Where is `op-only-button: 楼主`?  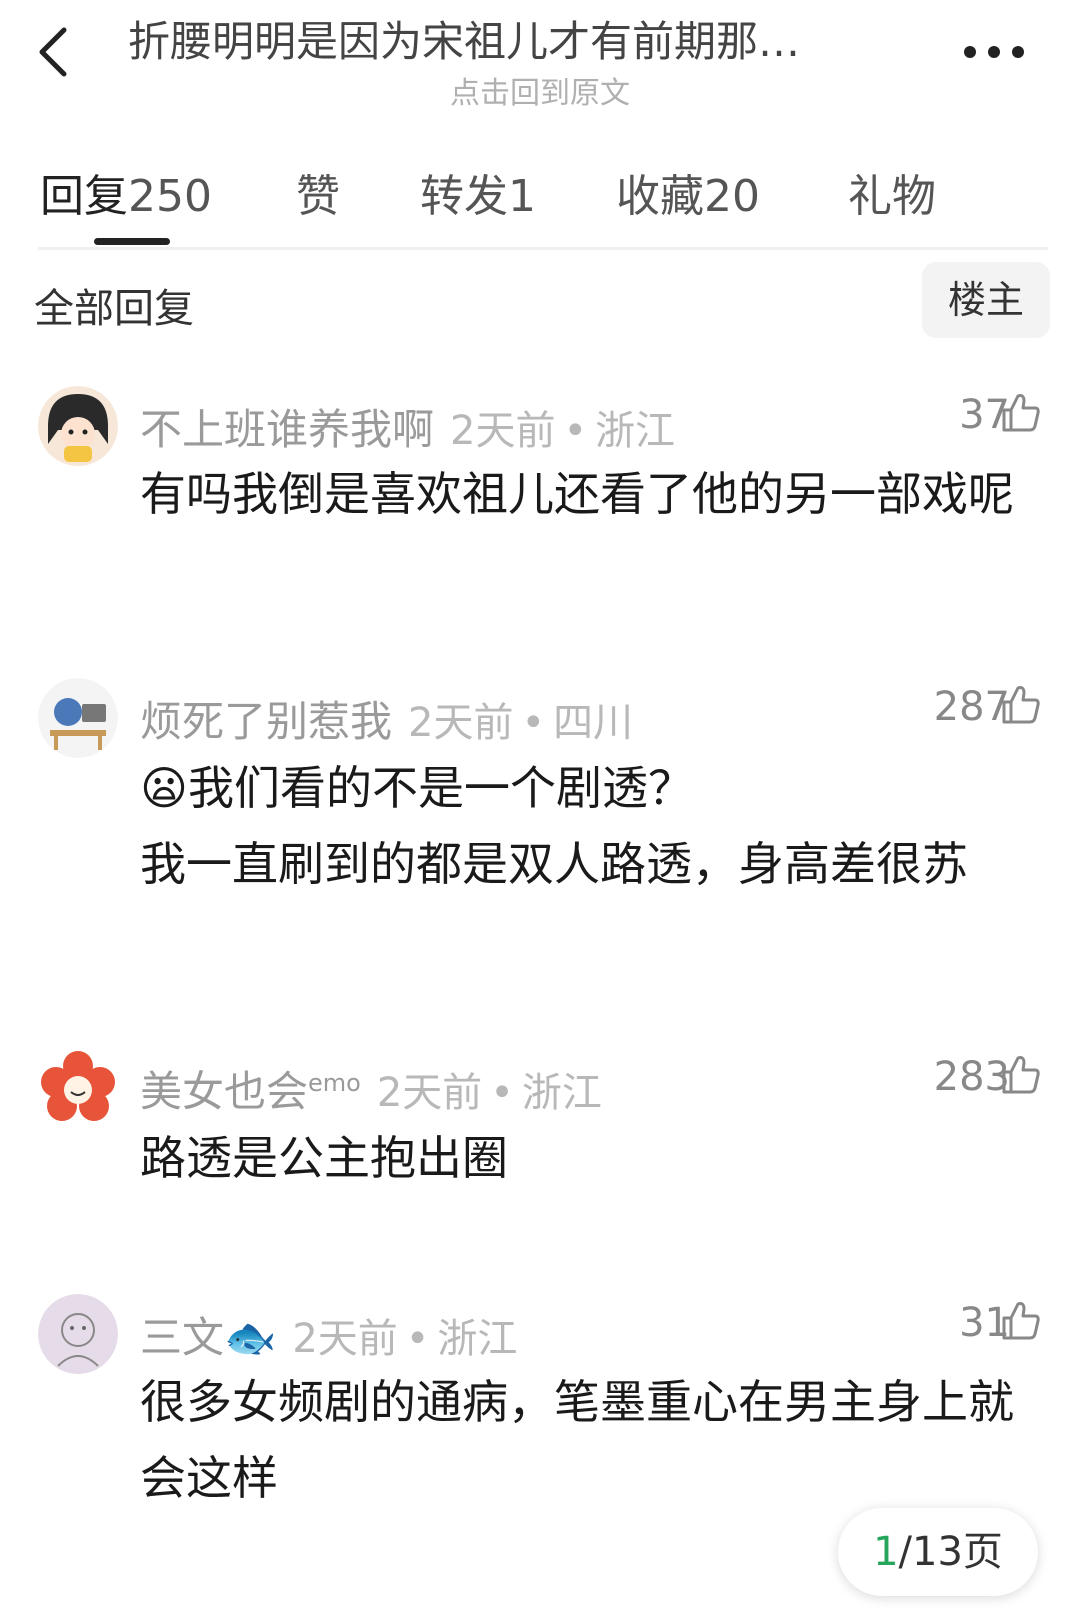
op-only-button: 楼主 is located at coordinates (986, 300).